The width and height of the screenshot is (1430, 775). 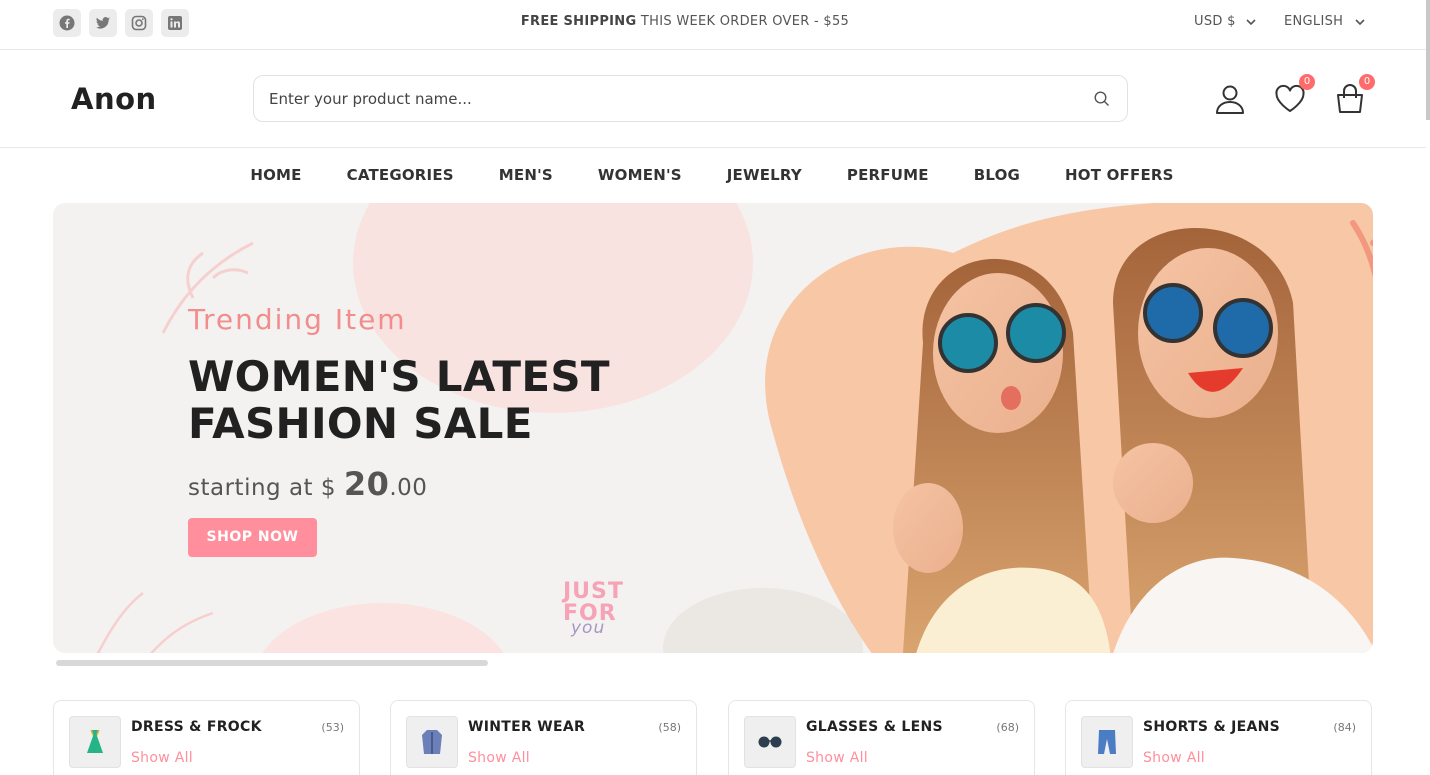 What do you see at coordinates (644, 98) in the screenshot?
I see `search-input` at bounding box center [644, 98].